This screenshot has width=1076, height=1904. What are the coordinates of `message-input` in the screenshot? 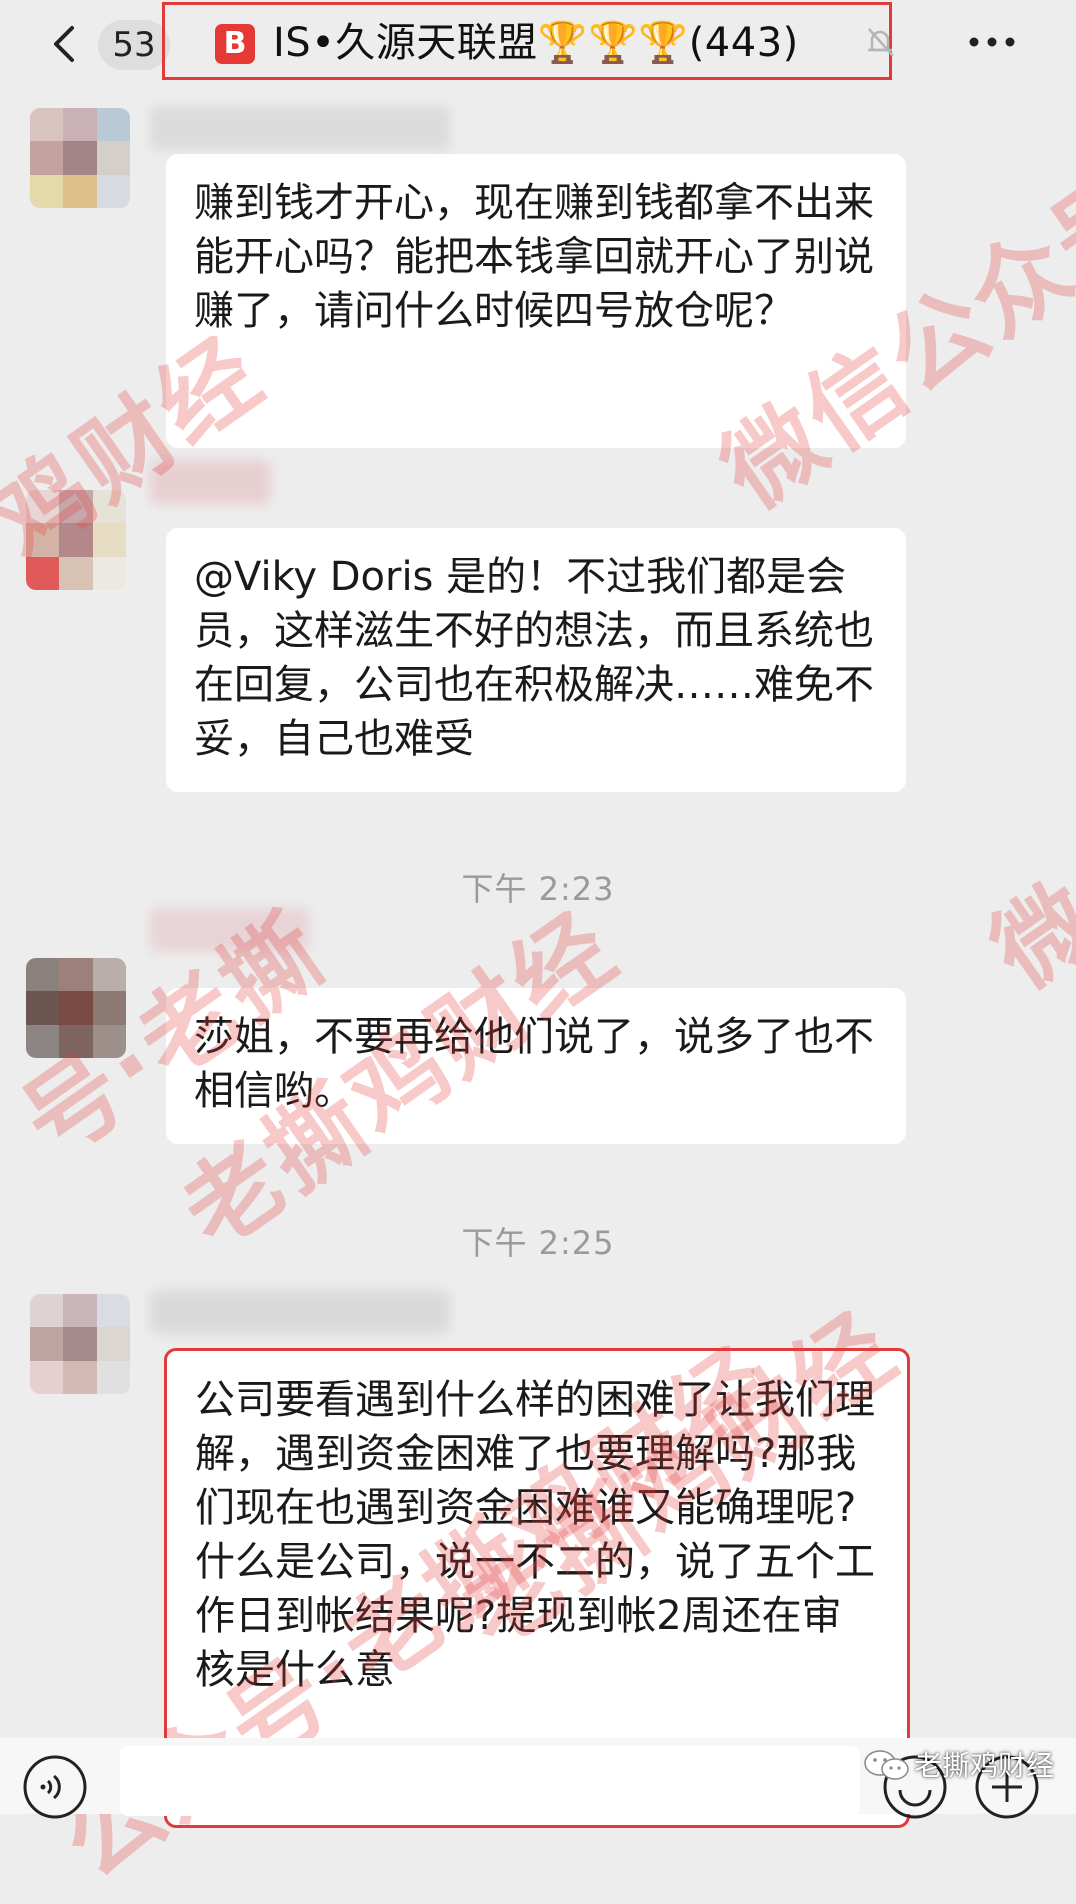 It's located at (490, 1781).